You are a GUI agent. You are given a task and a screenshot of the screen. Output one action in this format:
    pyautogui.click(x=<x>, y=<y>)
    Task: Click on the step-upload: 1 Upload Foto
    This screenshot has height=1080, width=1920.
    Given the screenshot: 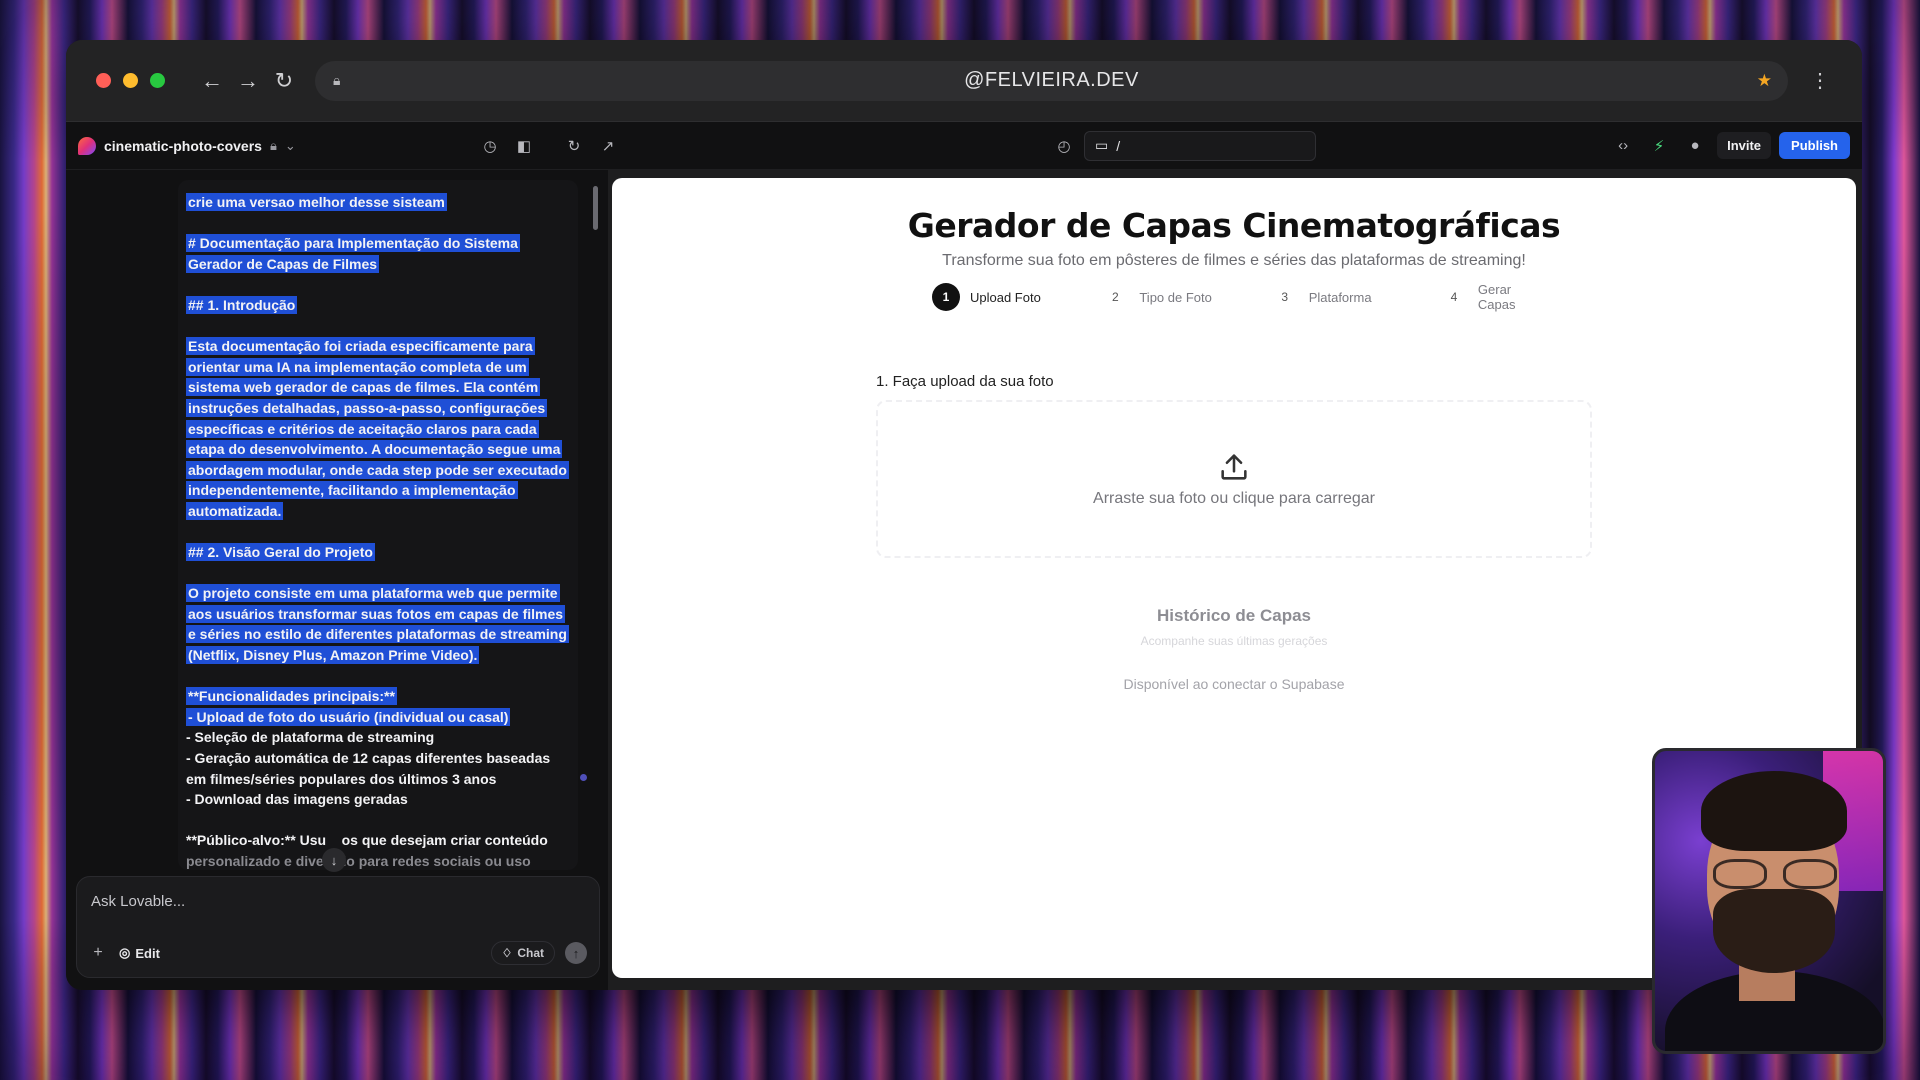 What is the action you would take?
    pyautogui.click(x=1016, y=297)
    